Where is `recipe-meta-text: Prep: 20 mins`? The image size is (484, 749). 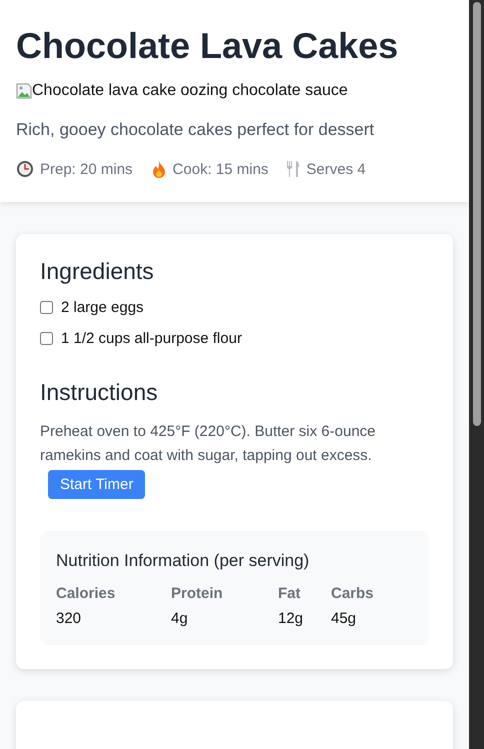
recipe-meta-text: Prep: 20 mins is located at coordinates (86, 169).